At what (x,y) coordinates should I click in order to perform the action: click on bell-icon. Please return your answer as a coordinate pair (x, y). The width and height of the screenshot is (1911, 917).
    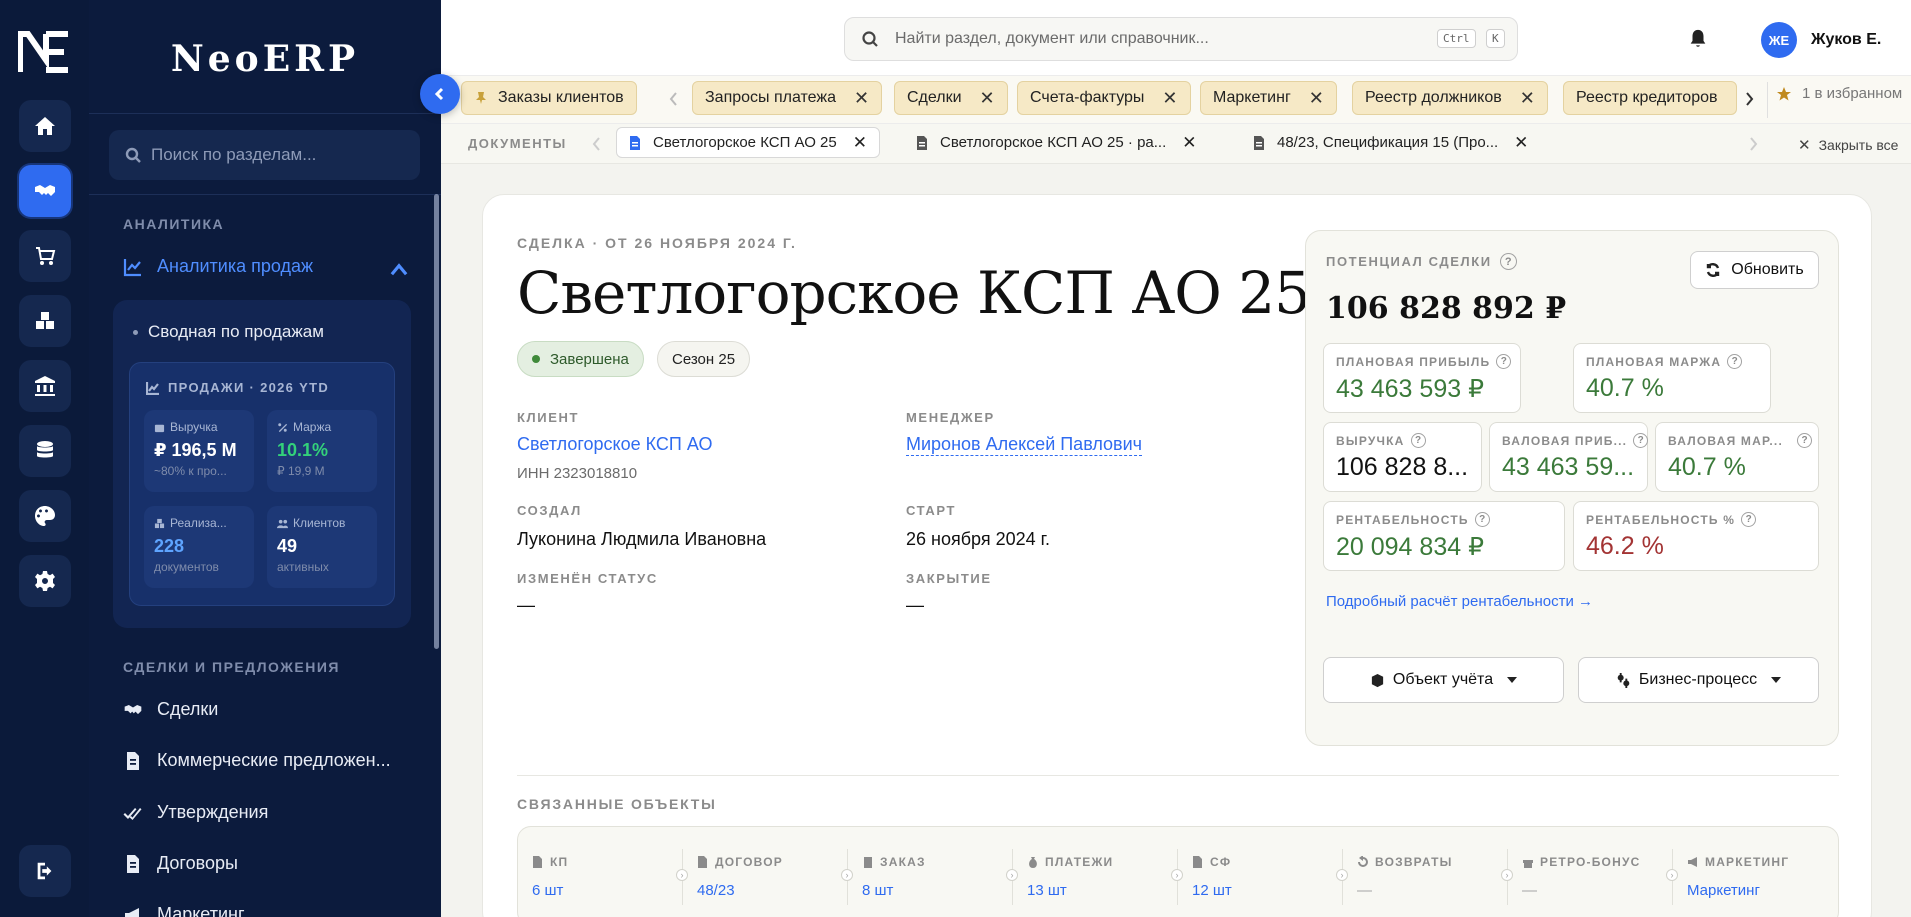
    Looking at the image, I should click on (1698, 39).